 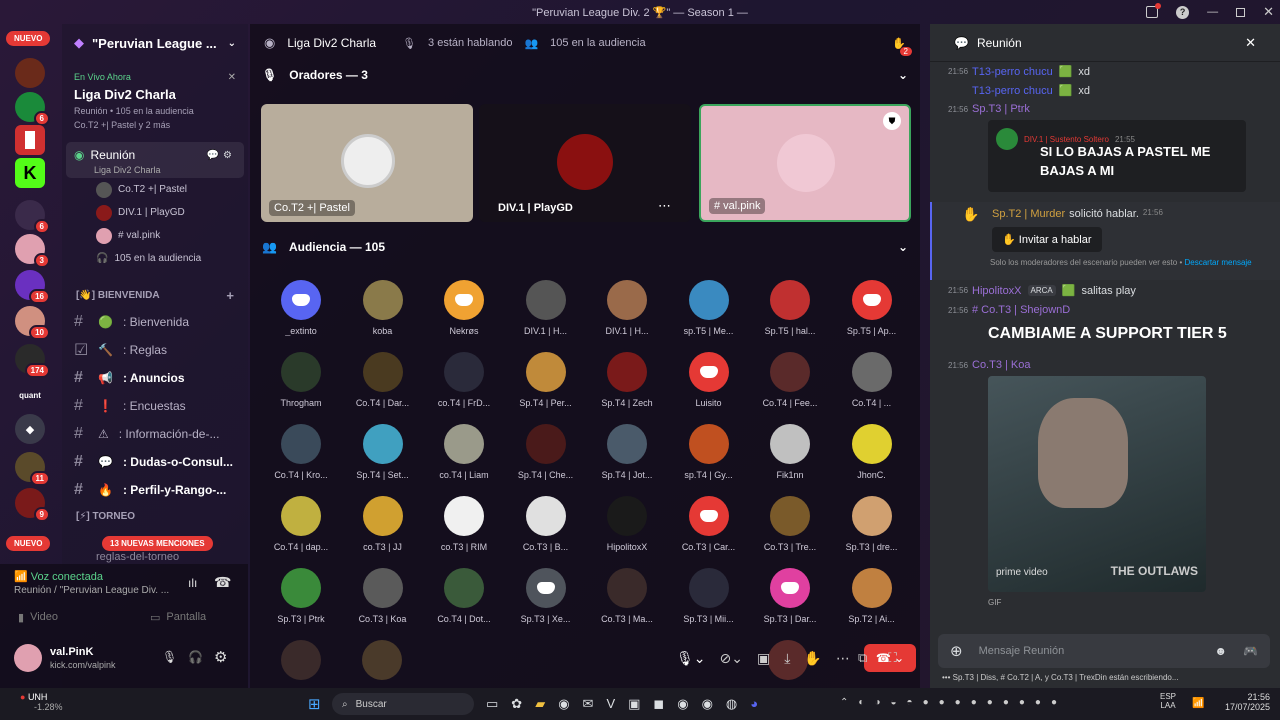 I want to click on server-icon: 174, so click(x=32, y=361).